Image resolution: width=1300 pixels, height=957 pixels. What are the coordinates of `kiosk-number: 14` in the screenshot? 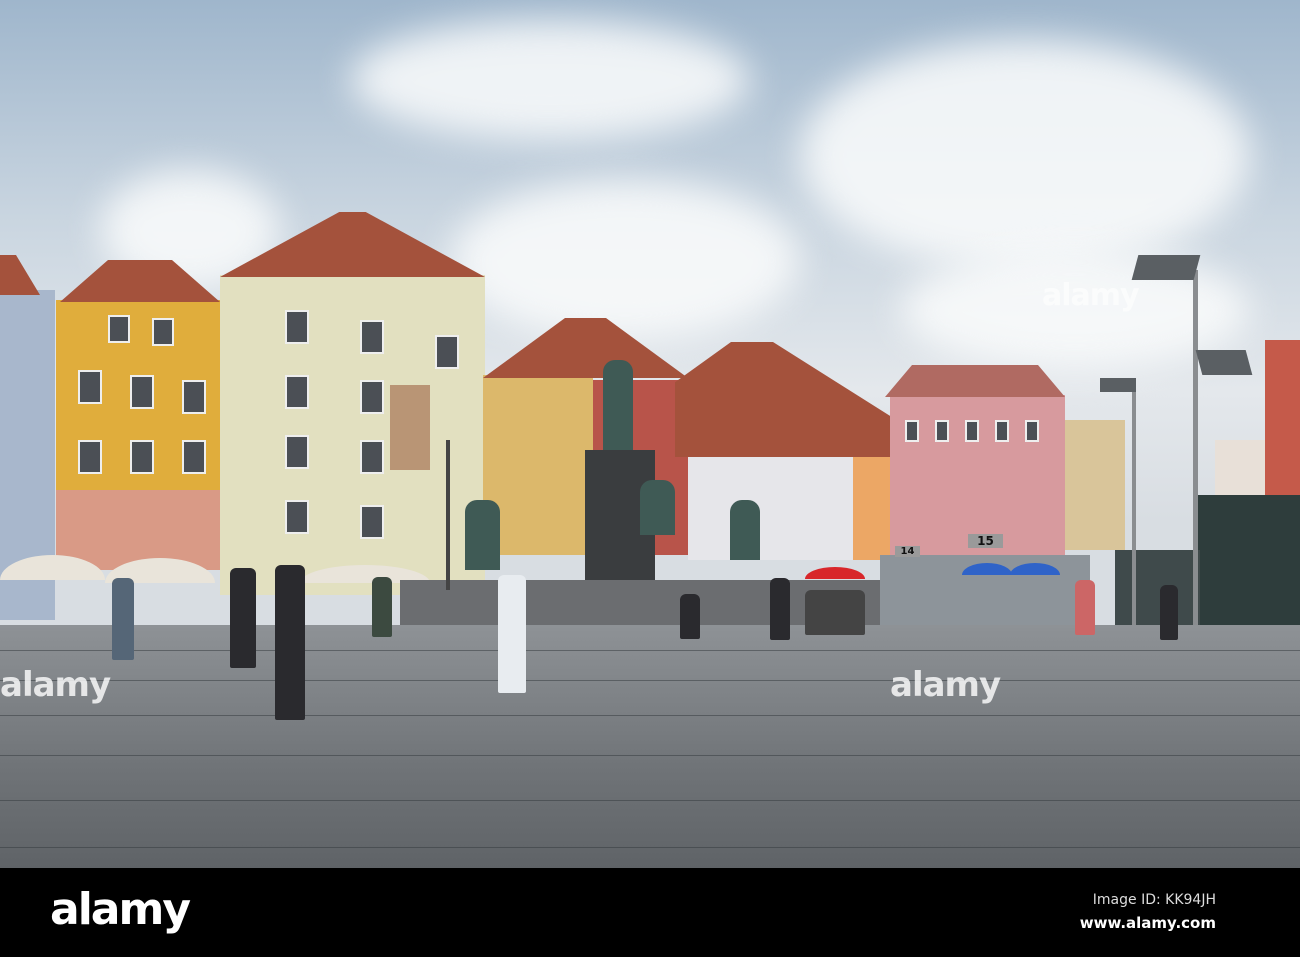 It's located at (907, 551).